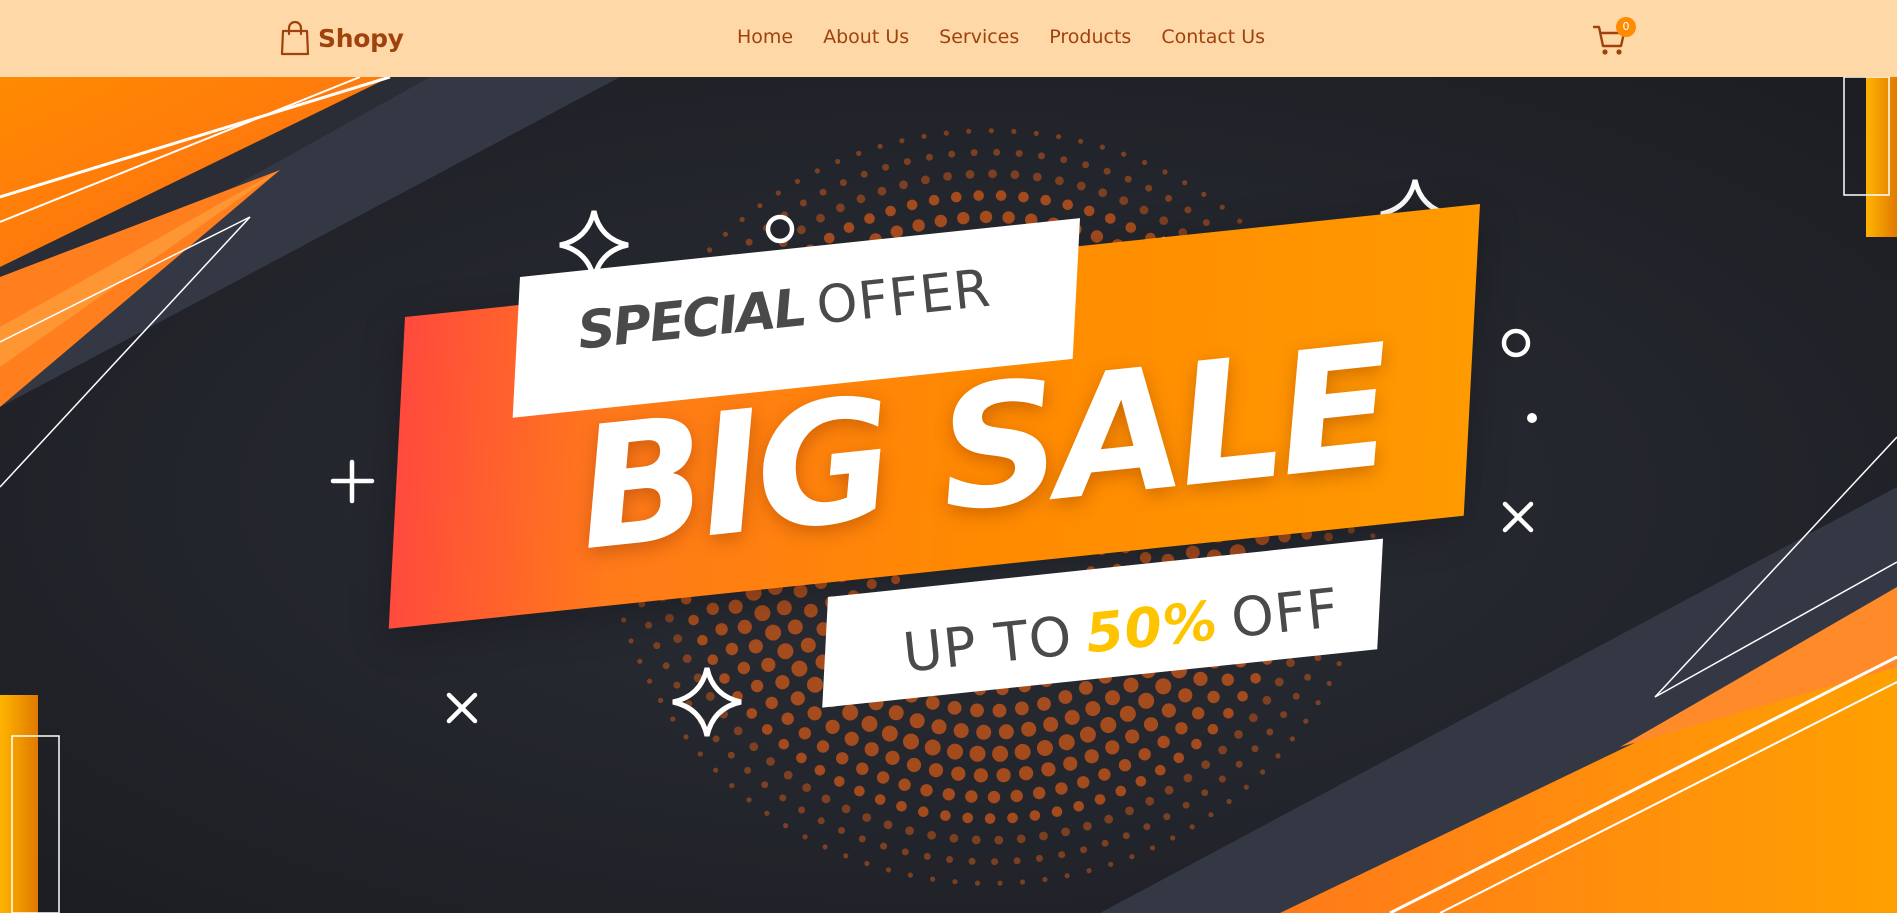  What do you see at coordinates (1213, 37) in the screenshot?
I see `nav-link-contact-us: Contact Us` at bounding box center [1213, 37].